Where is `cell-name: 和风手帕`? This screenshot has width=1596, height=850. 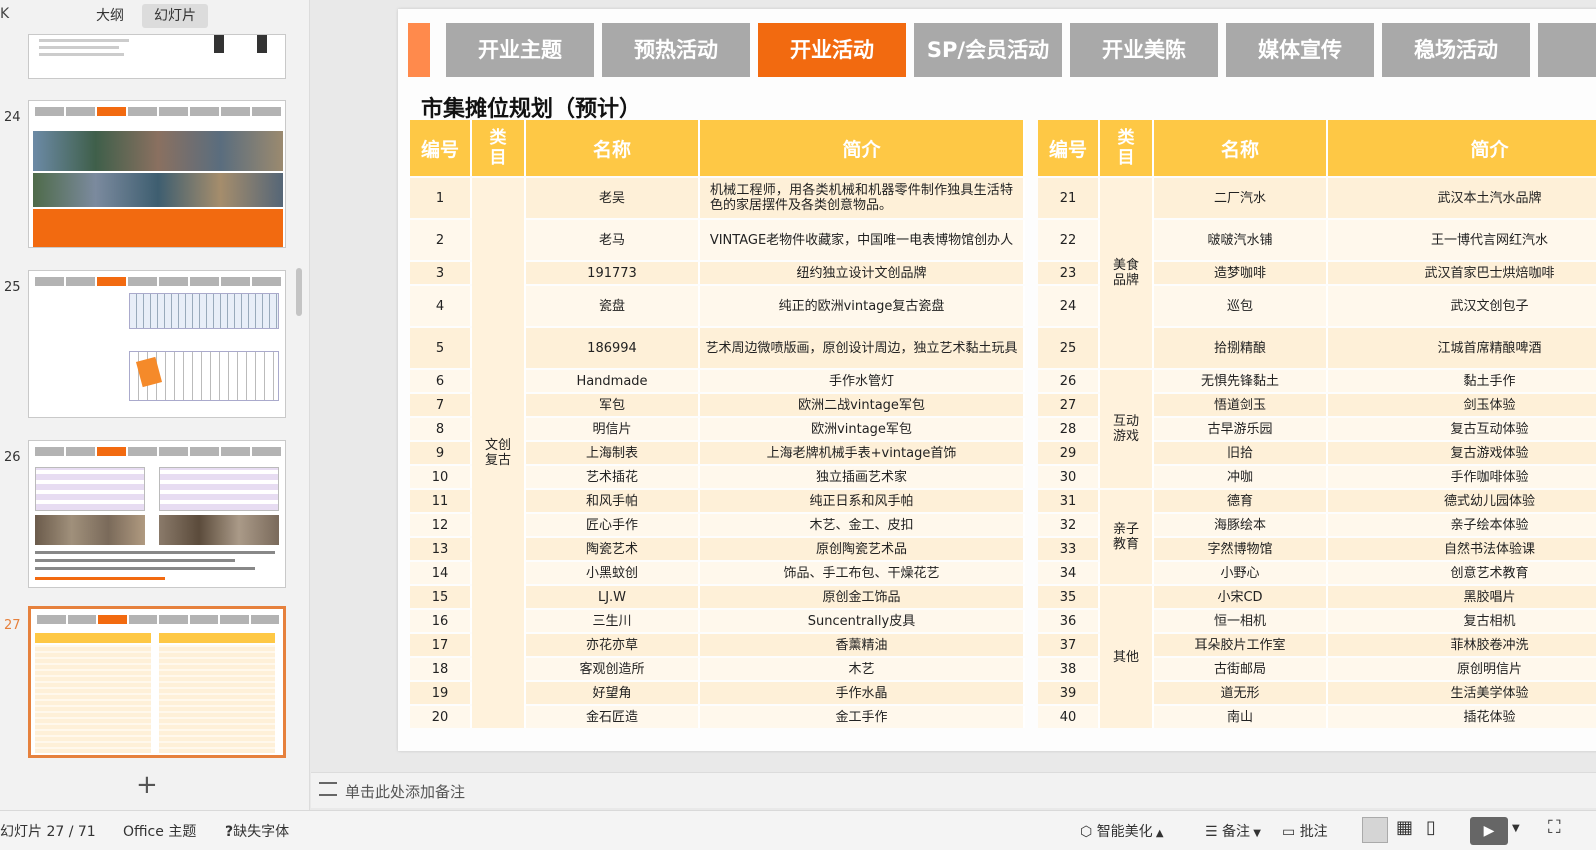
cell-name: 和风手帕 is located at coordinates (613, 501).